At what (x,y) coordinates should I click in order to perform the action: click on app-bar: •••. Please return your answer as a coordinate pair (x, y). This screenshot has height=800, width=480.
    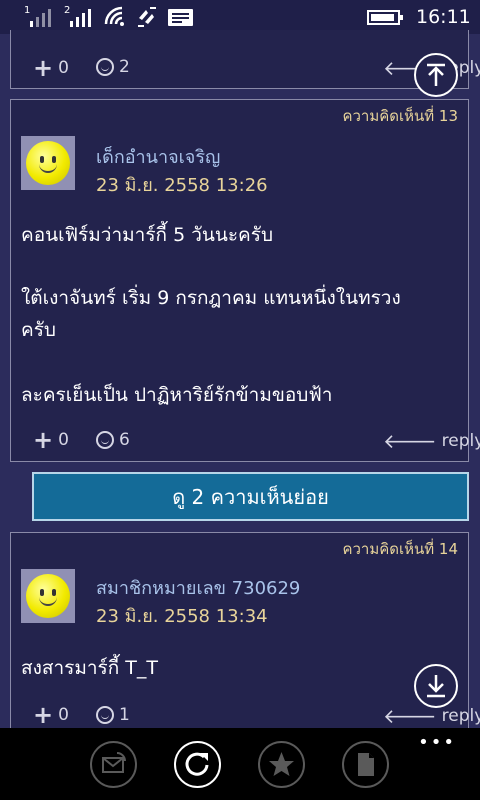
    Looking at the image, I should click on (240, 764).